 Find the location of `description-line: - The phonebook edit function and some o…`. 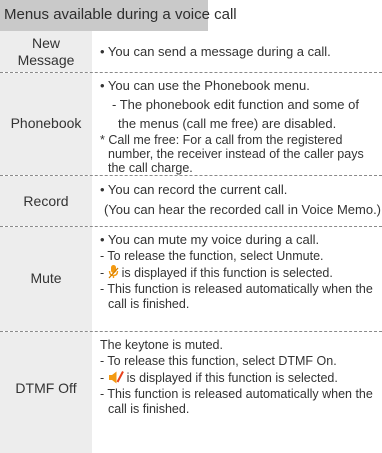

description-line: - The phonebook edit function and some o… is located at coordinates (235, 104).